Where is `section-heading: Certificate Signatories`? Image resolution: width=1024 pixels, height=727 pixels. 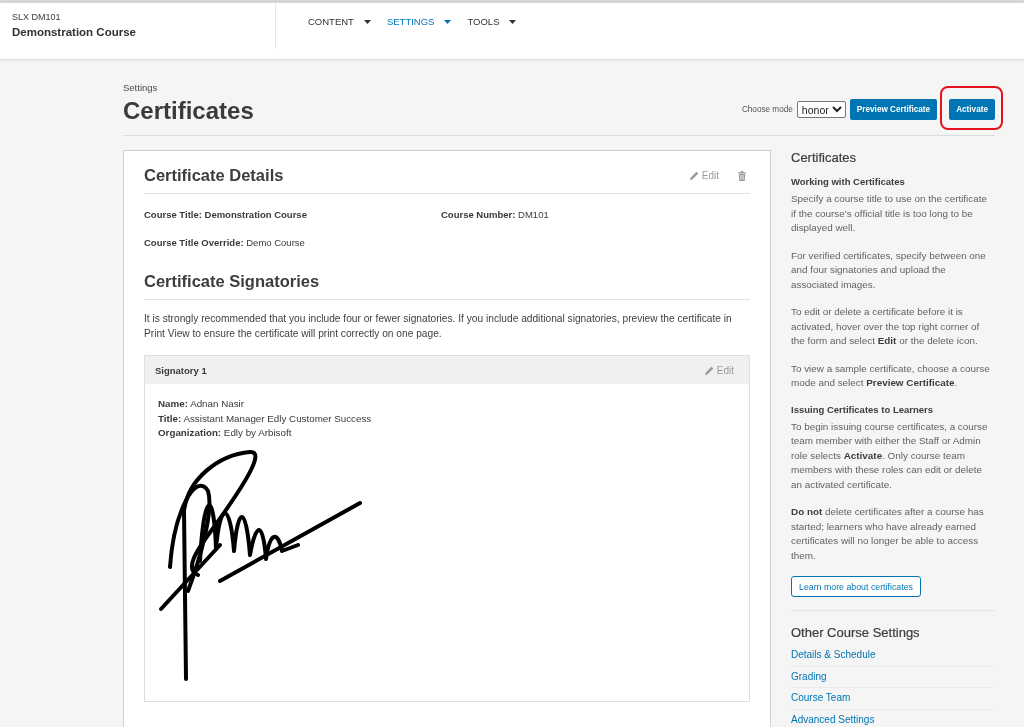
section-heading: Certificate Signatories is located at coordinates (232, 281).